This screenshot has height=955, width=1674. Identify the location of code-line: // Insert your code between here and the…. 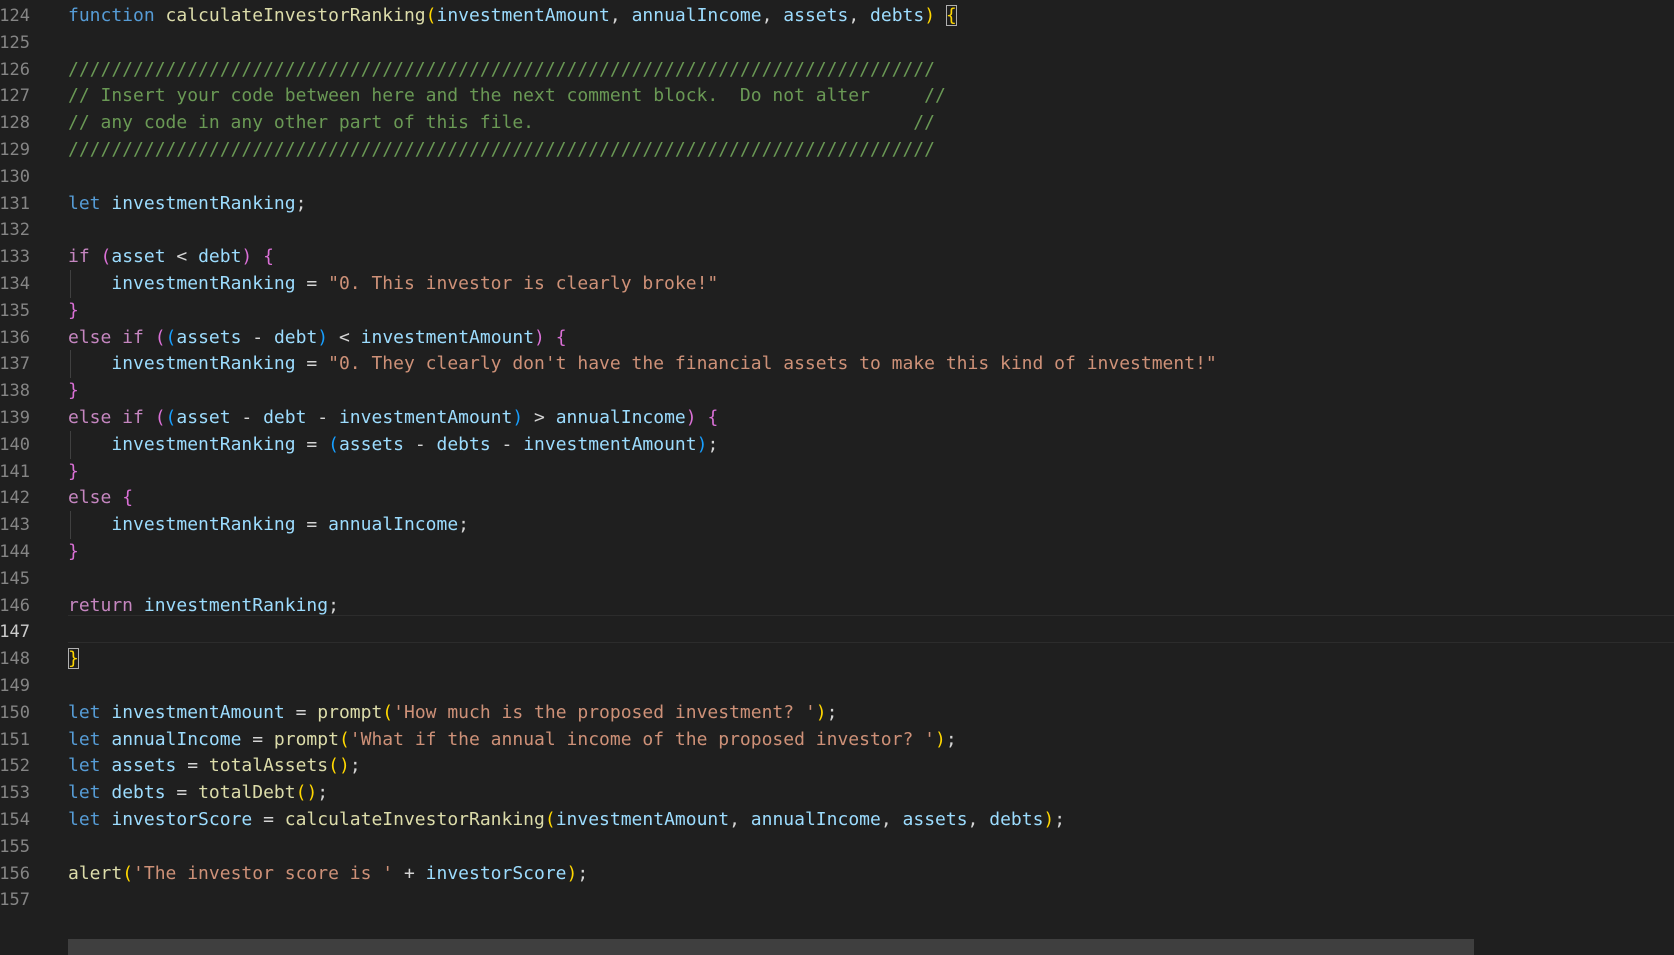
(507, 96).